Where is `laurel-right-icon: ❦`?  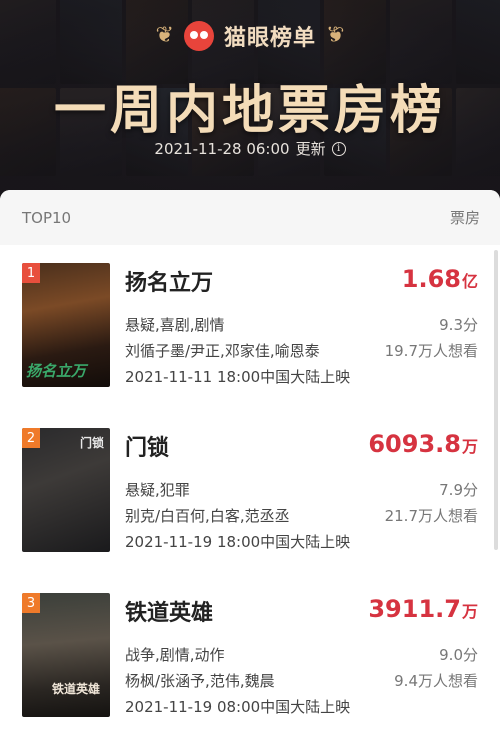 laurel-right-icon: ❦ is located at coordinates (335, 35).